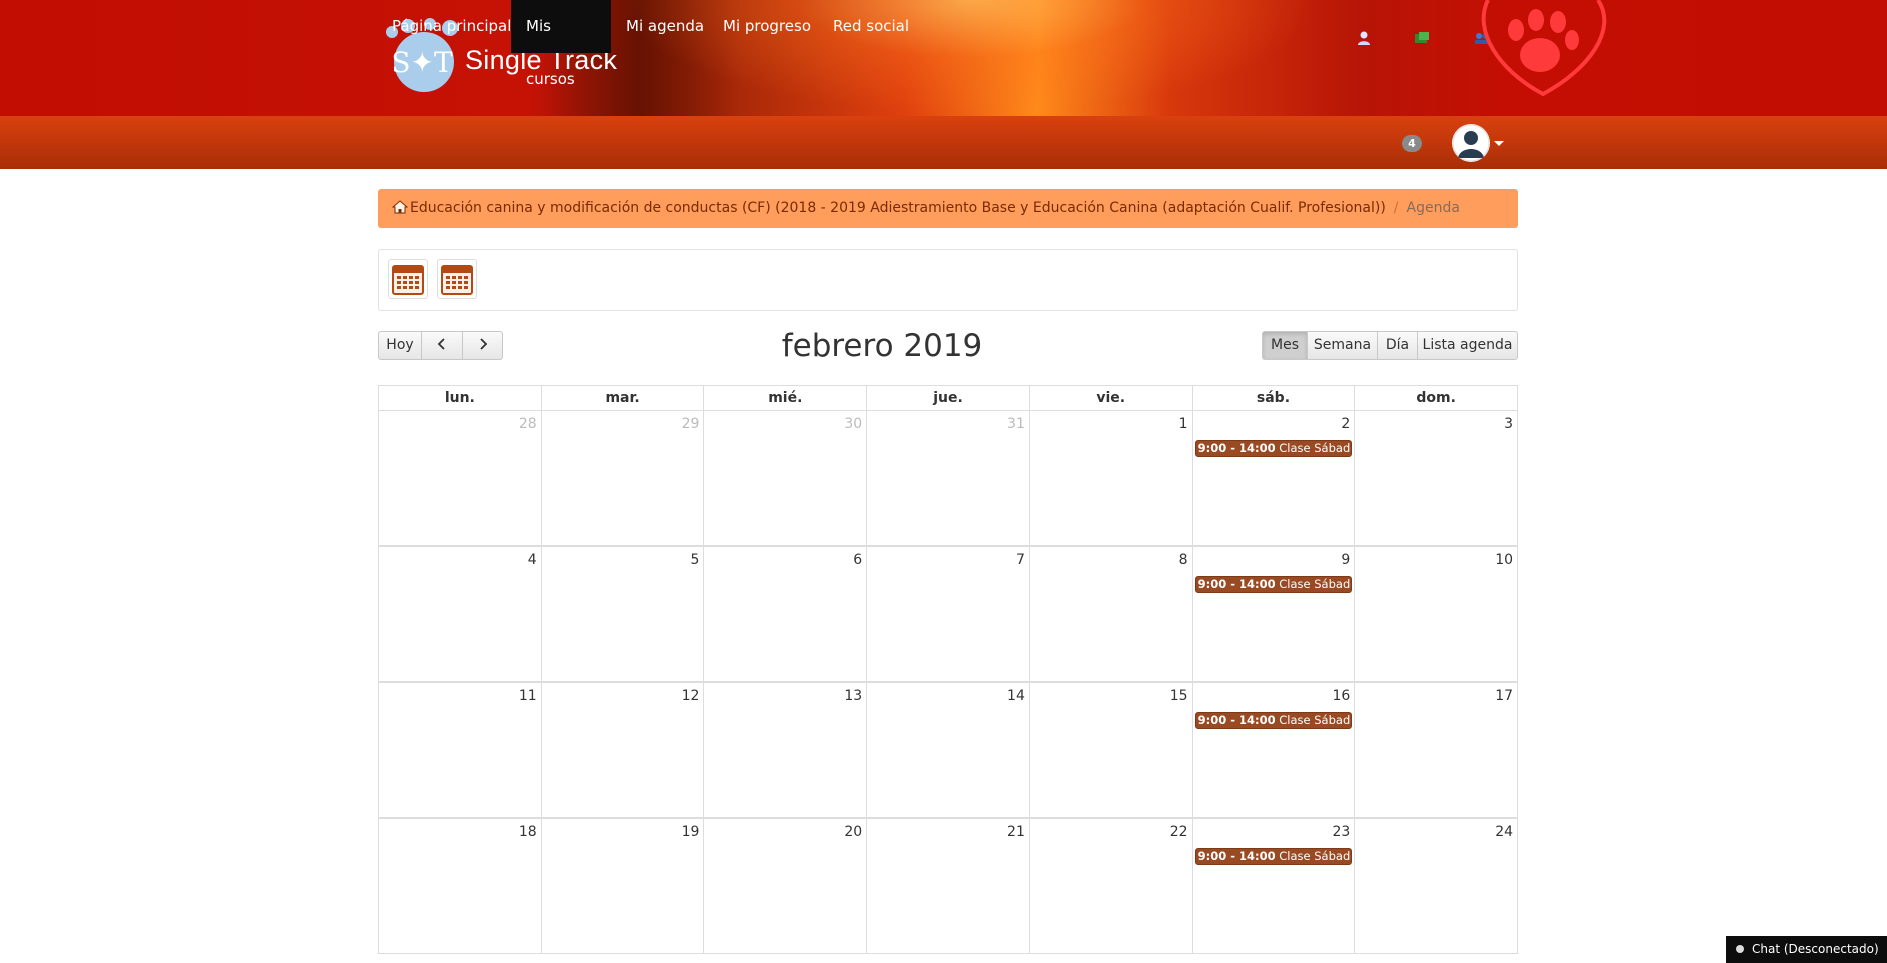 The image size is (1887, 963). What do you see at coordinates (1815, 949) in the screenshot?
I see `chat-label: Chat (Desconectado)` at bounding box center [1815, 949].